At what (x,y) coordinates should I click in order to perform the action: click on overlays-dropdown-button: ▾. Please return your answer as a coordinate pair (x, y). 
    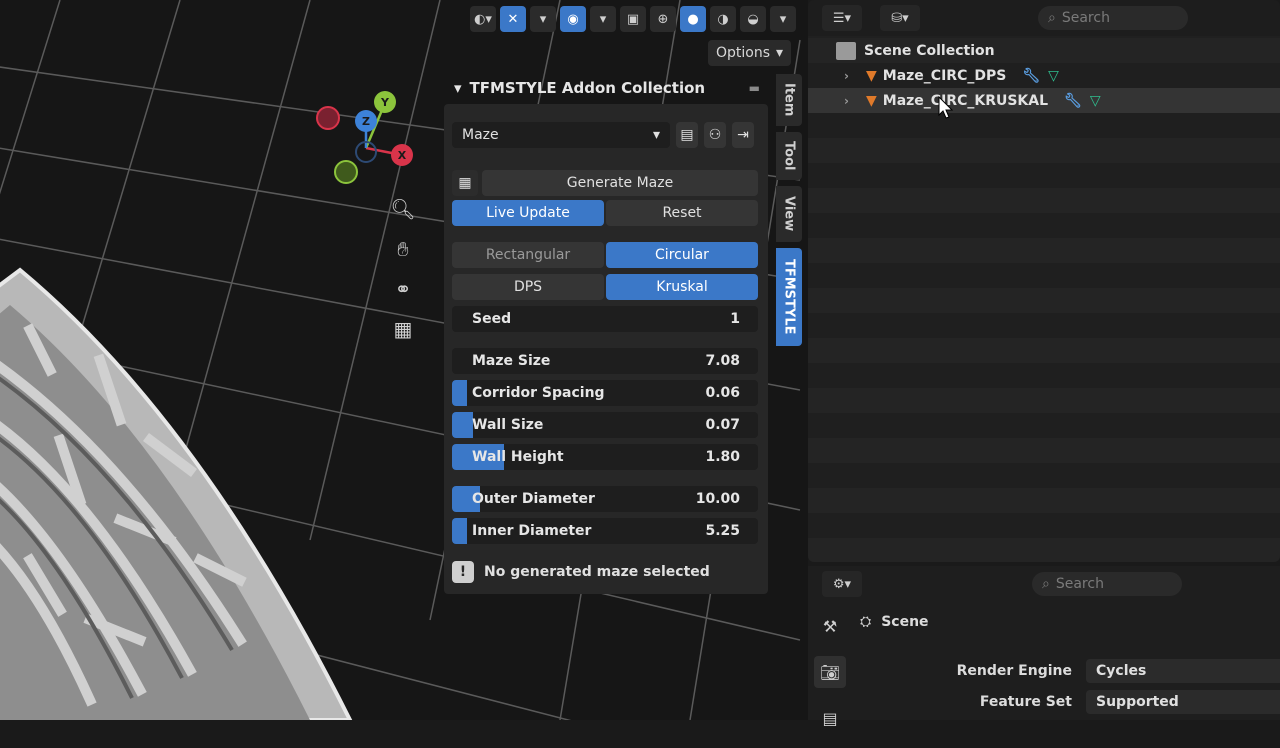
    Looking at the image, I should click on (603, 19).